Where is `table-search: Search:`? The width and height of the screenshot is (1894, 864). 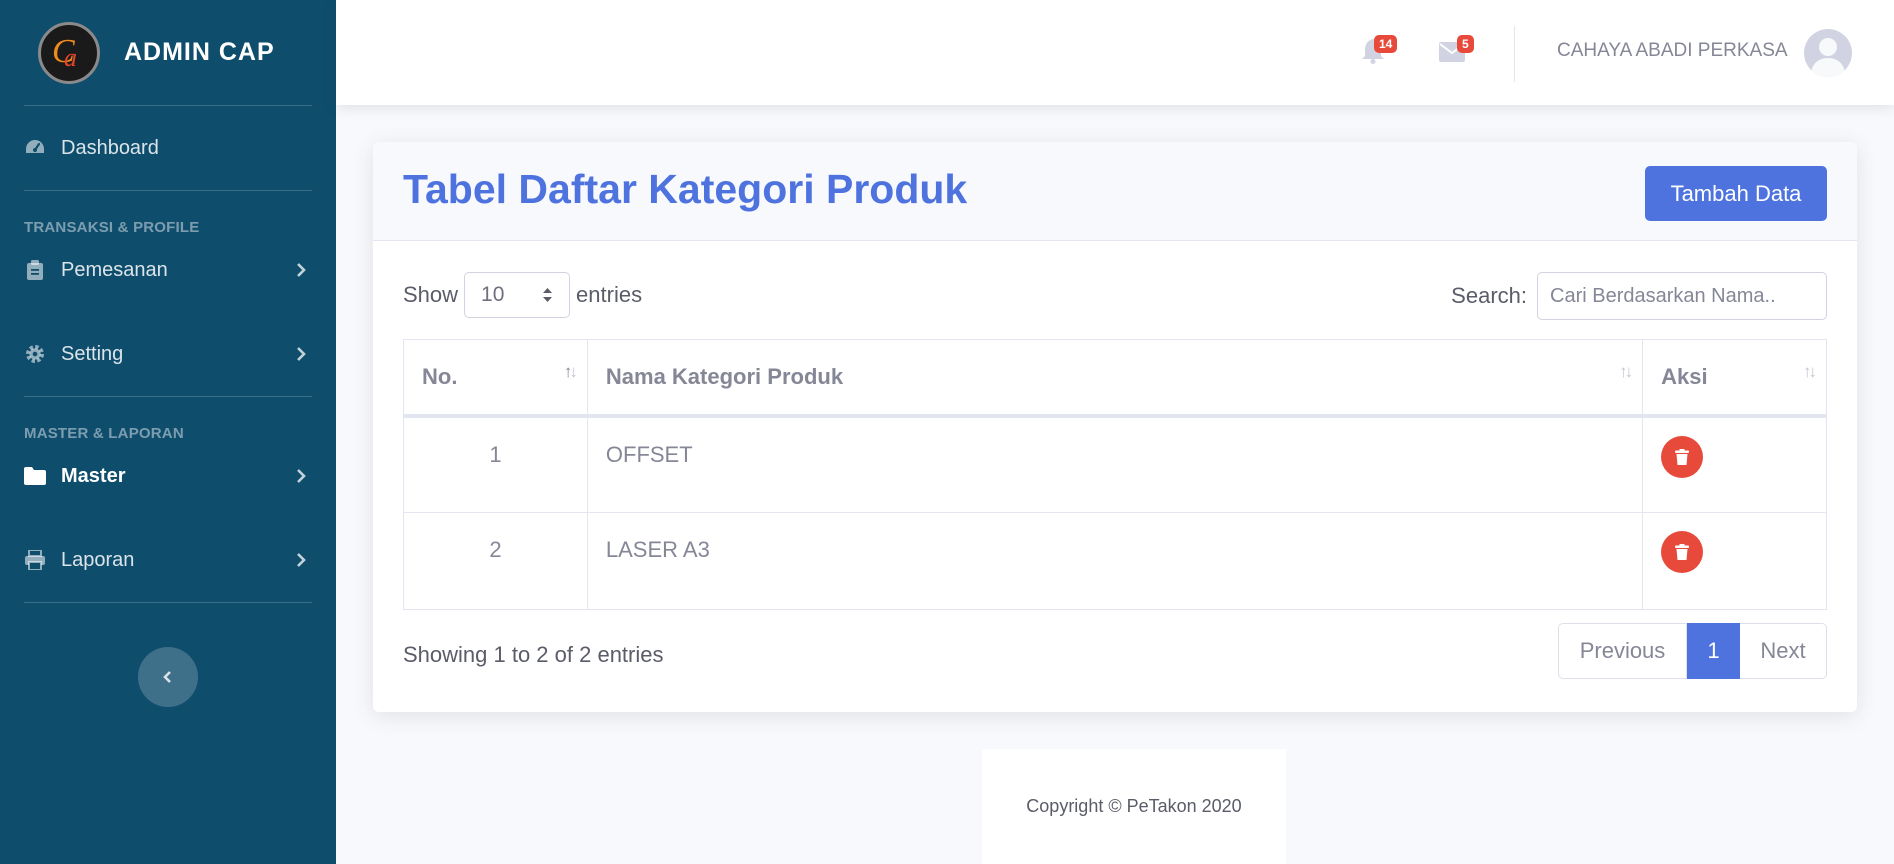 table-search: Search: is located at coordinates (1639, 296).